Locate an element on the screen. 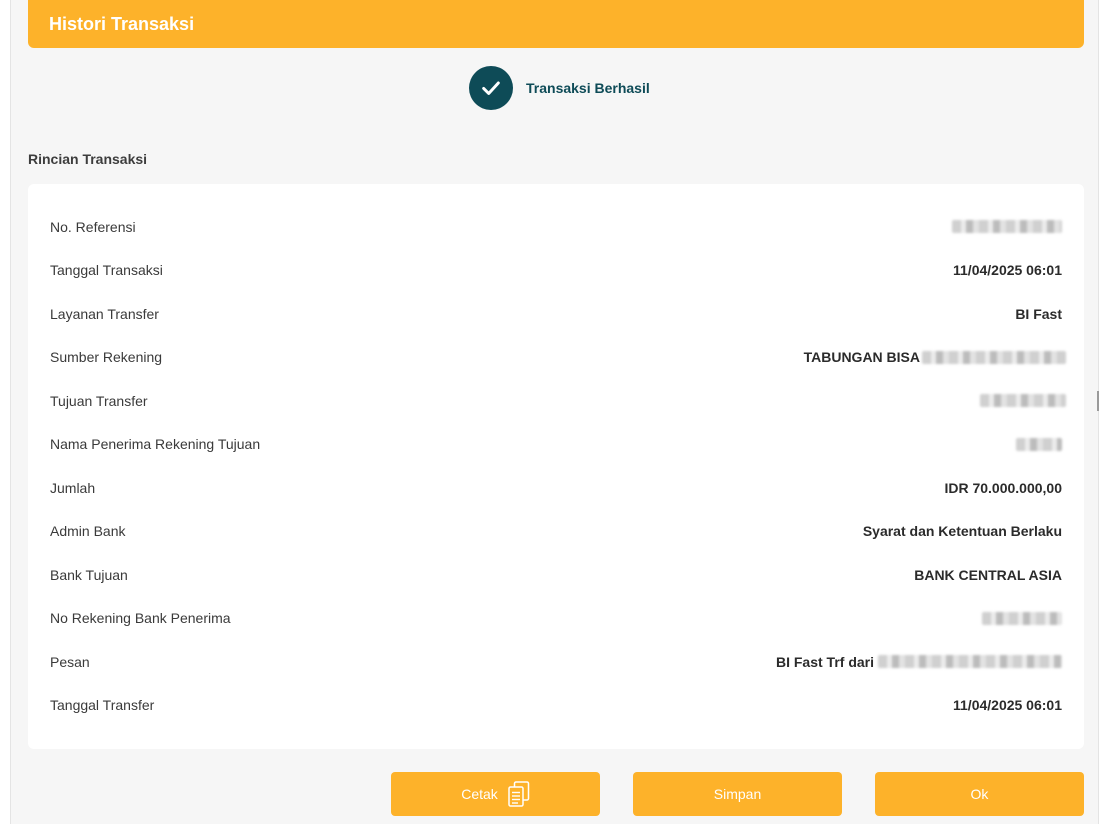  document-copy-icon is located at coordinates (519, 794).